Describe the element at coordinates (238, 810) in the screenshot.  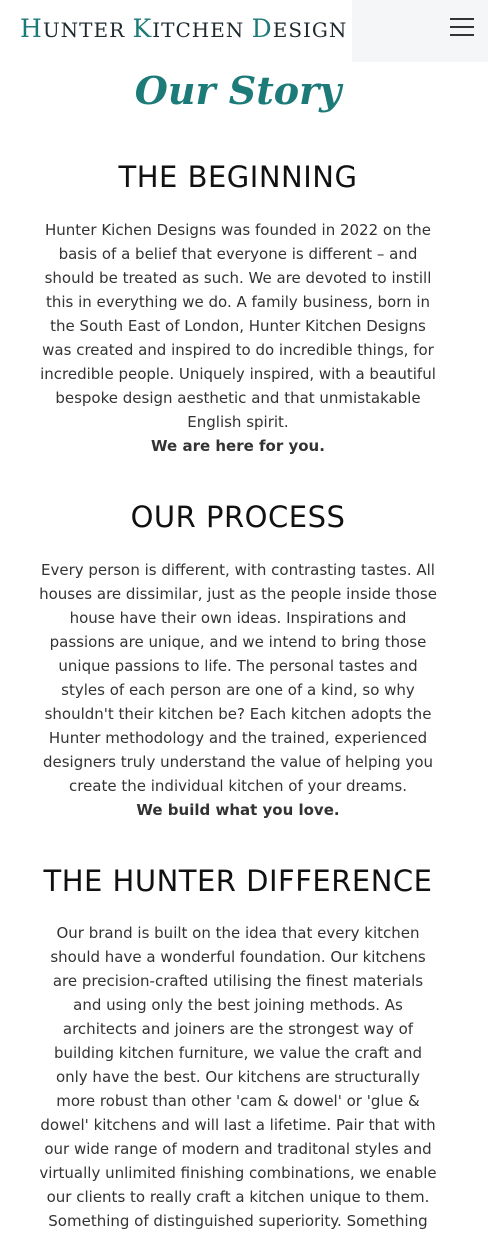
I see `section-tagline-process: We build what you love.` at that location.